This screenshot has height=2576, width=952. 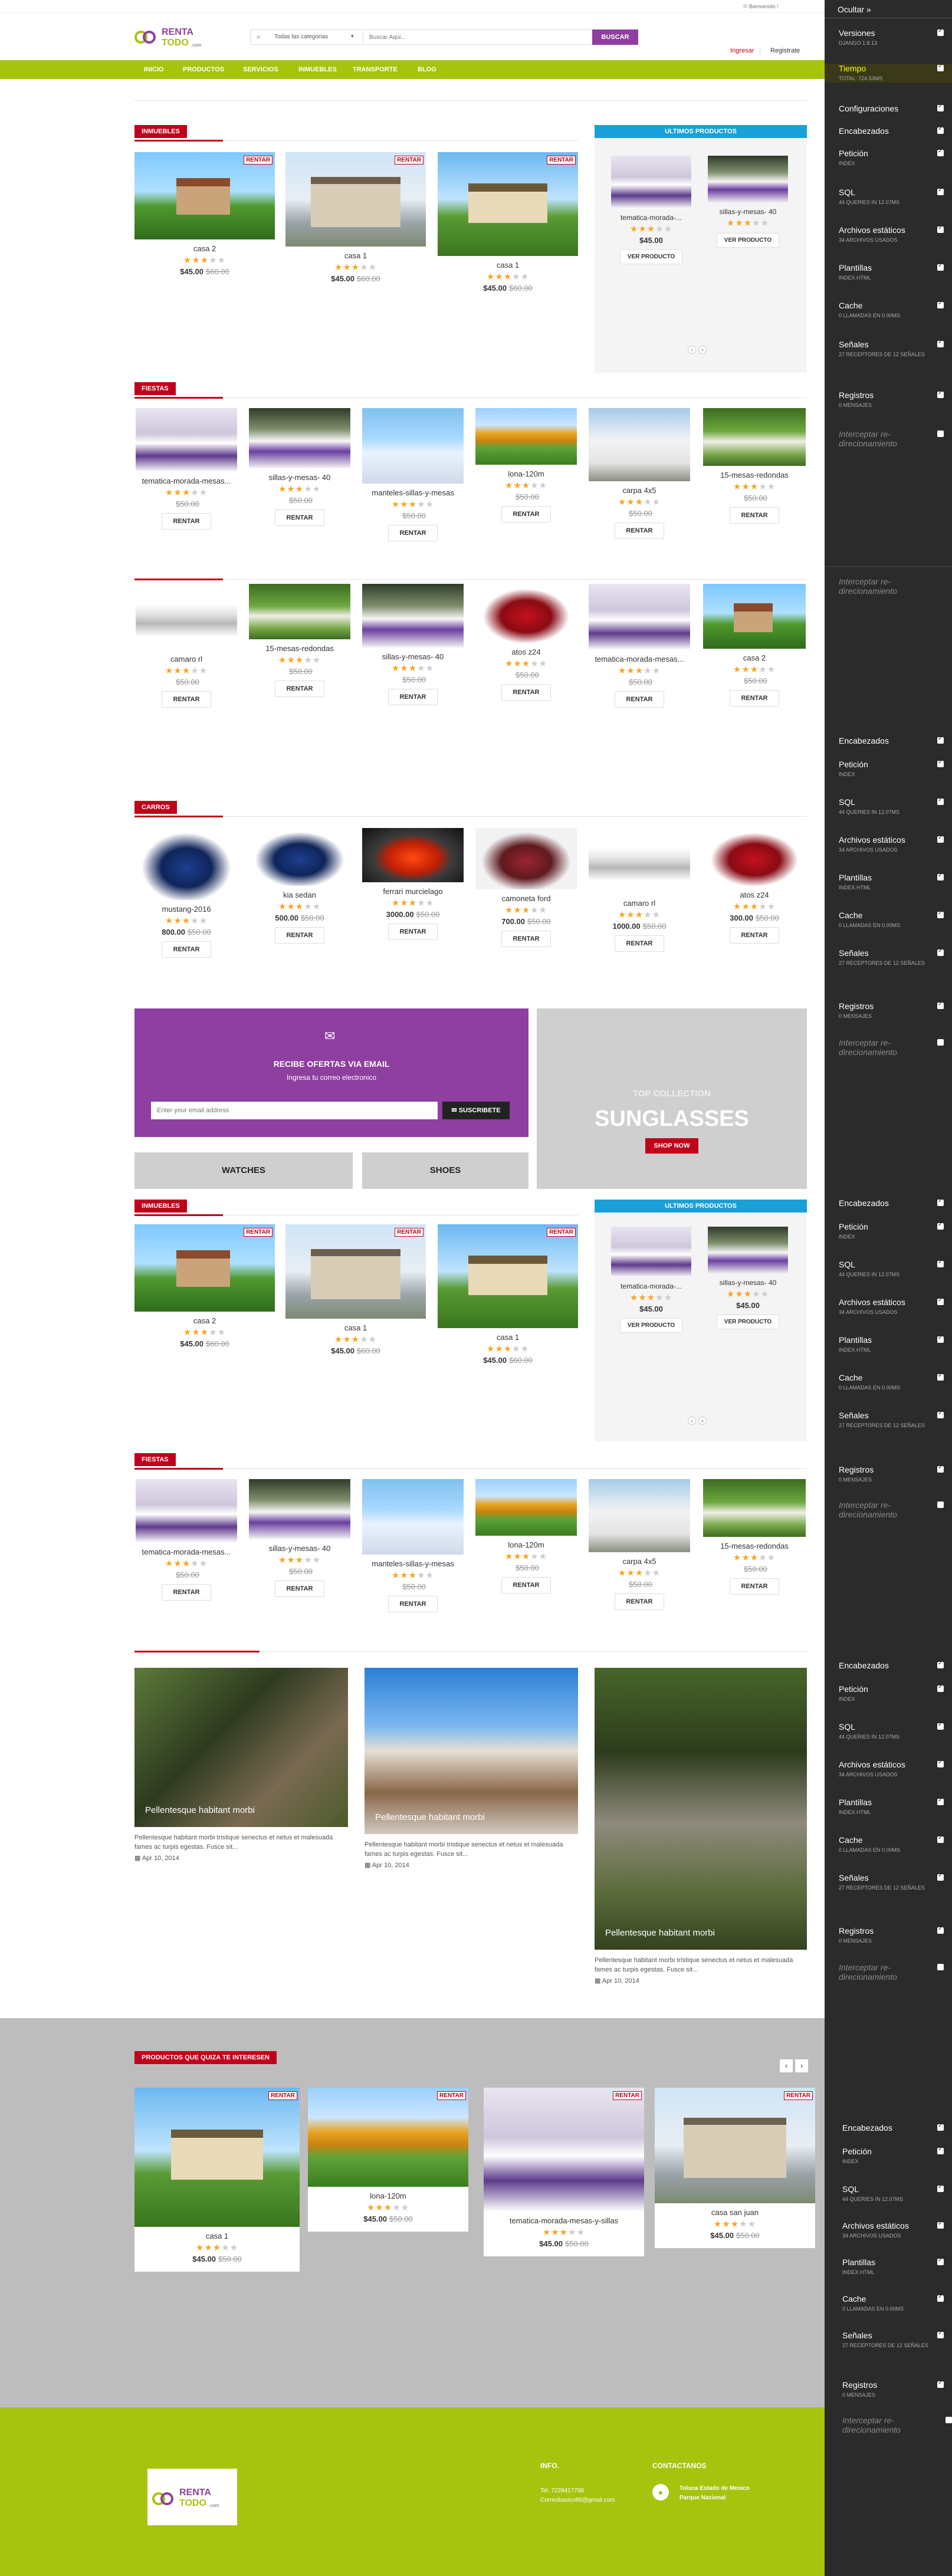 What do you see at coordinates (413, 1563) in the screenshot?
I see `product-name: manteles-sillas-y-mesas` at bounding box center [413, 1563].